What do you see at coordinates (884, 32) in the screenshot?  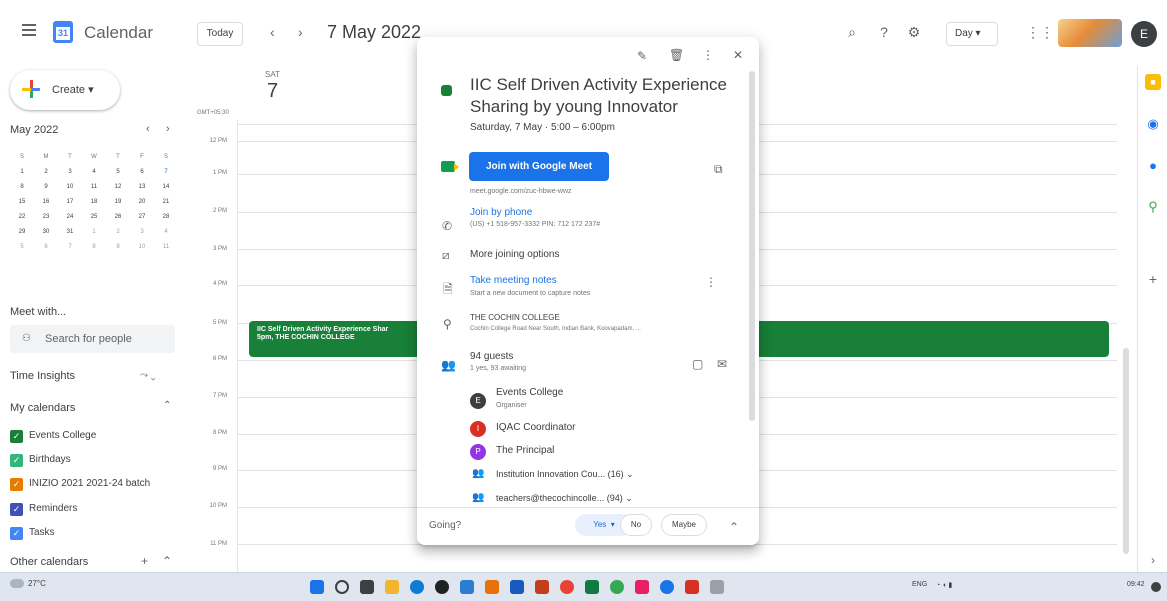 I see `help-icon: ?` at bounding box center [884, 32].